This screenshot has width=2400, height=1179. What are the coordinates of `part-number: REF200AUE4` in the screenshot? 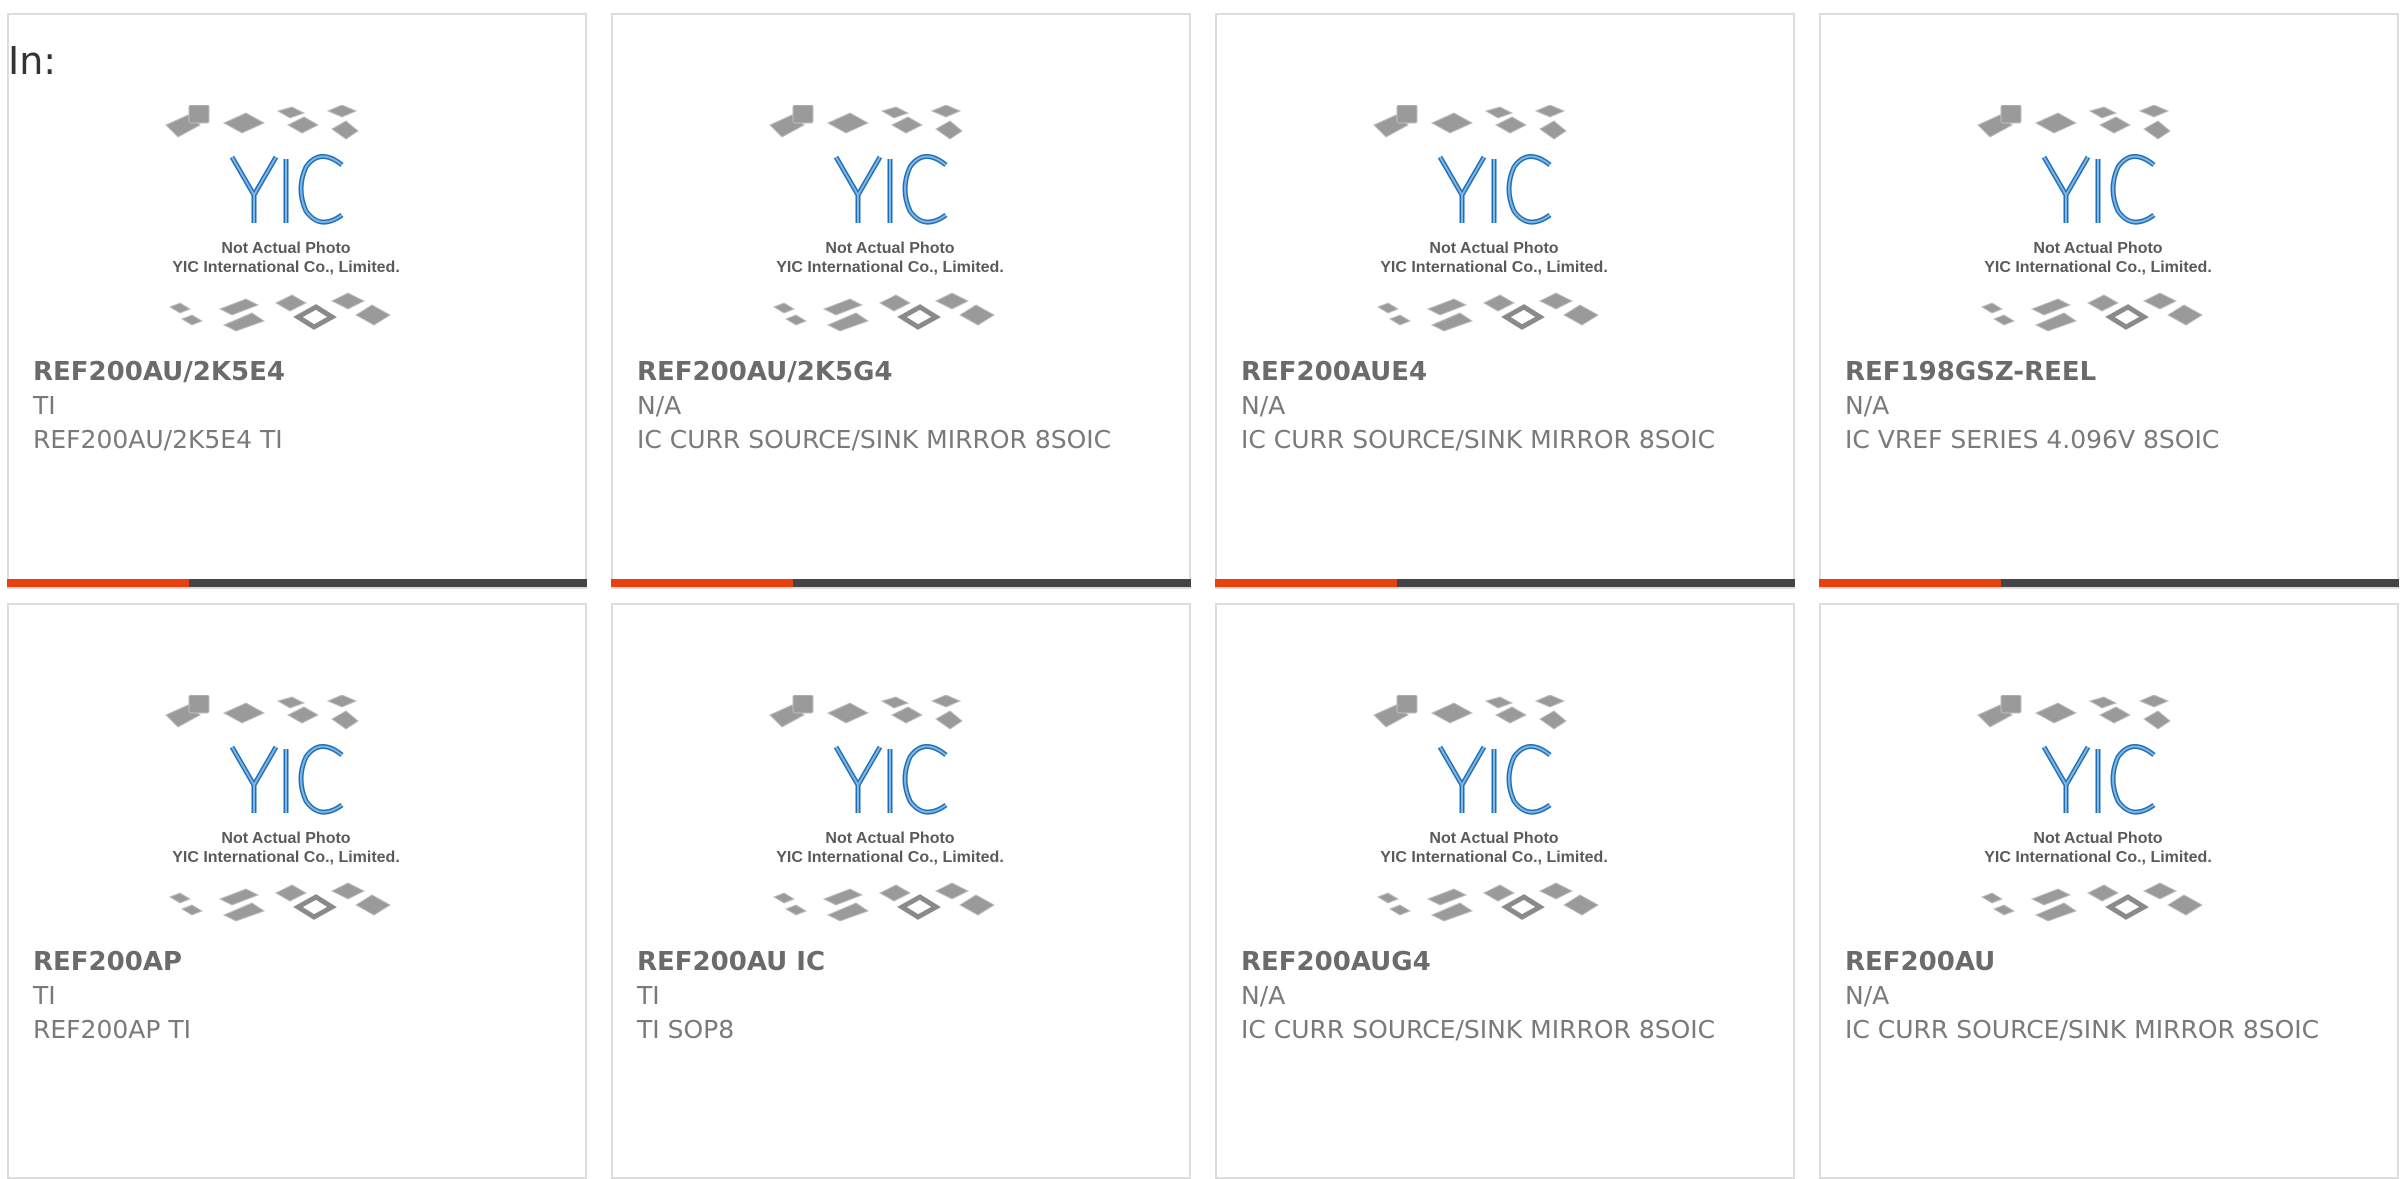 It's located at (1501, 372).